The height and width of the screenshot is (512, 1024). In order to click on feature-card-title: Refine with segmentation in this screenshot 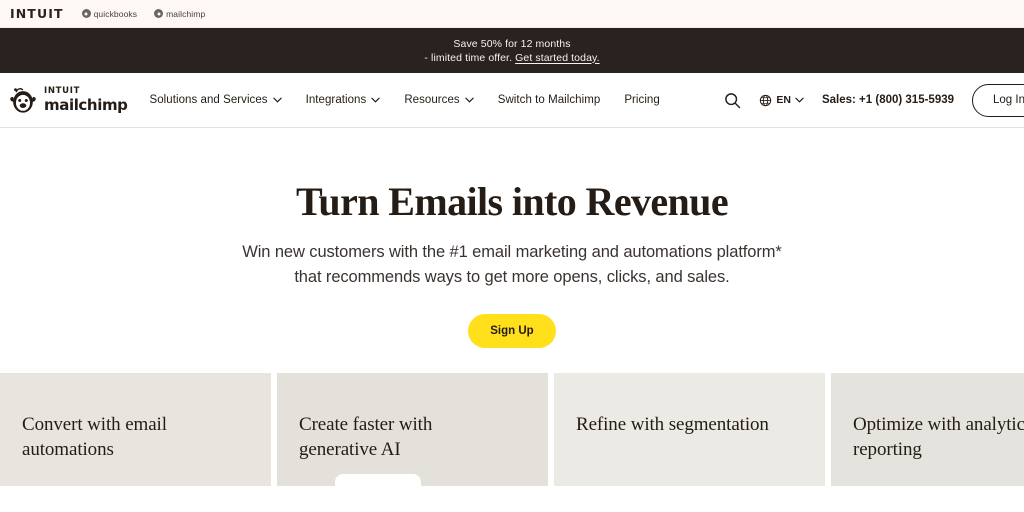, I will do `click(672, 424)`.